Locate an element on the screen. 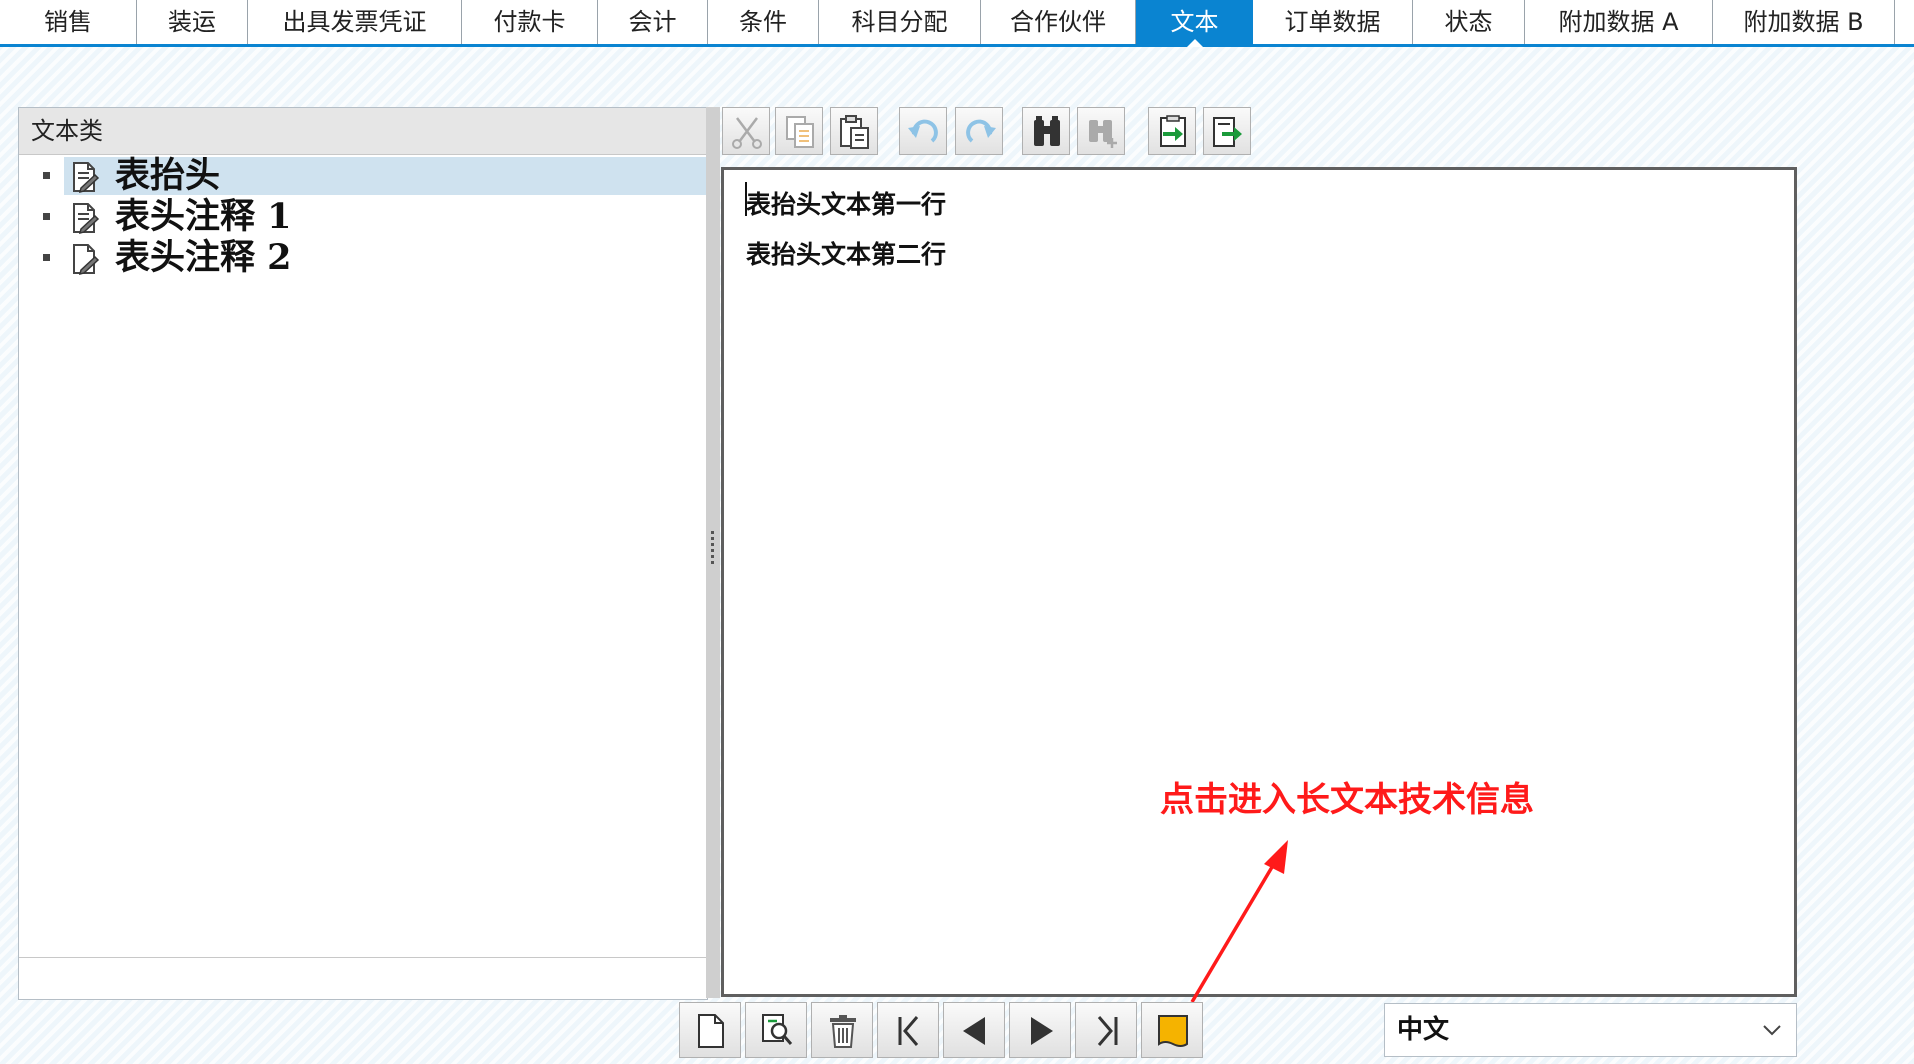  undo-icon is located at coordinates (923, 131).